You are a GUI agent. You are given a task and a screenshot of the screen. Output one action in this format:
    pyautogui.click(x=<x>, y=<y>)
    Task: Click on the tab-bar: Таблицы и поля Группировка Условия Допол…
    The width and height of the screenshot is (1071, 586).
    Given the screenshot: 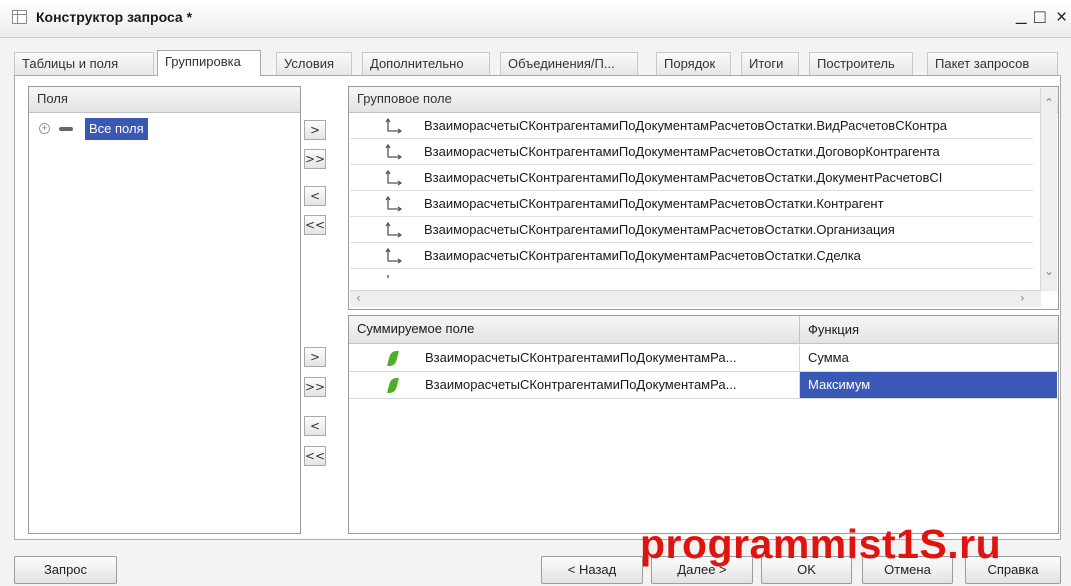 What is the action you would take?
    pyautogui.click(x=536, y=63)
    